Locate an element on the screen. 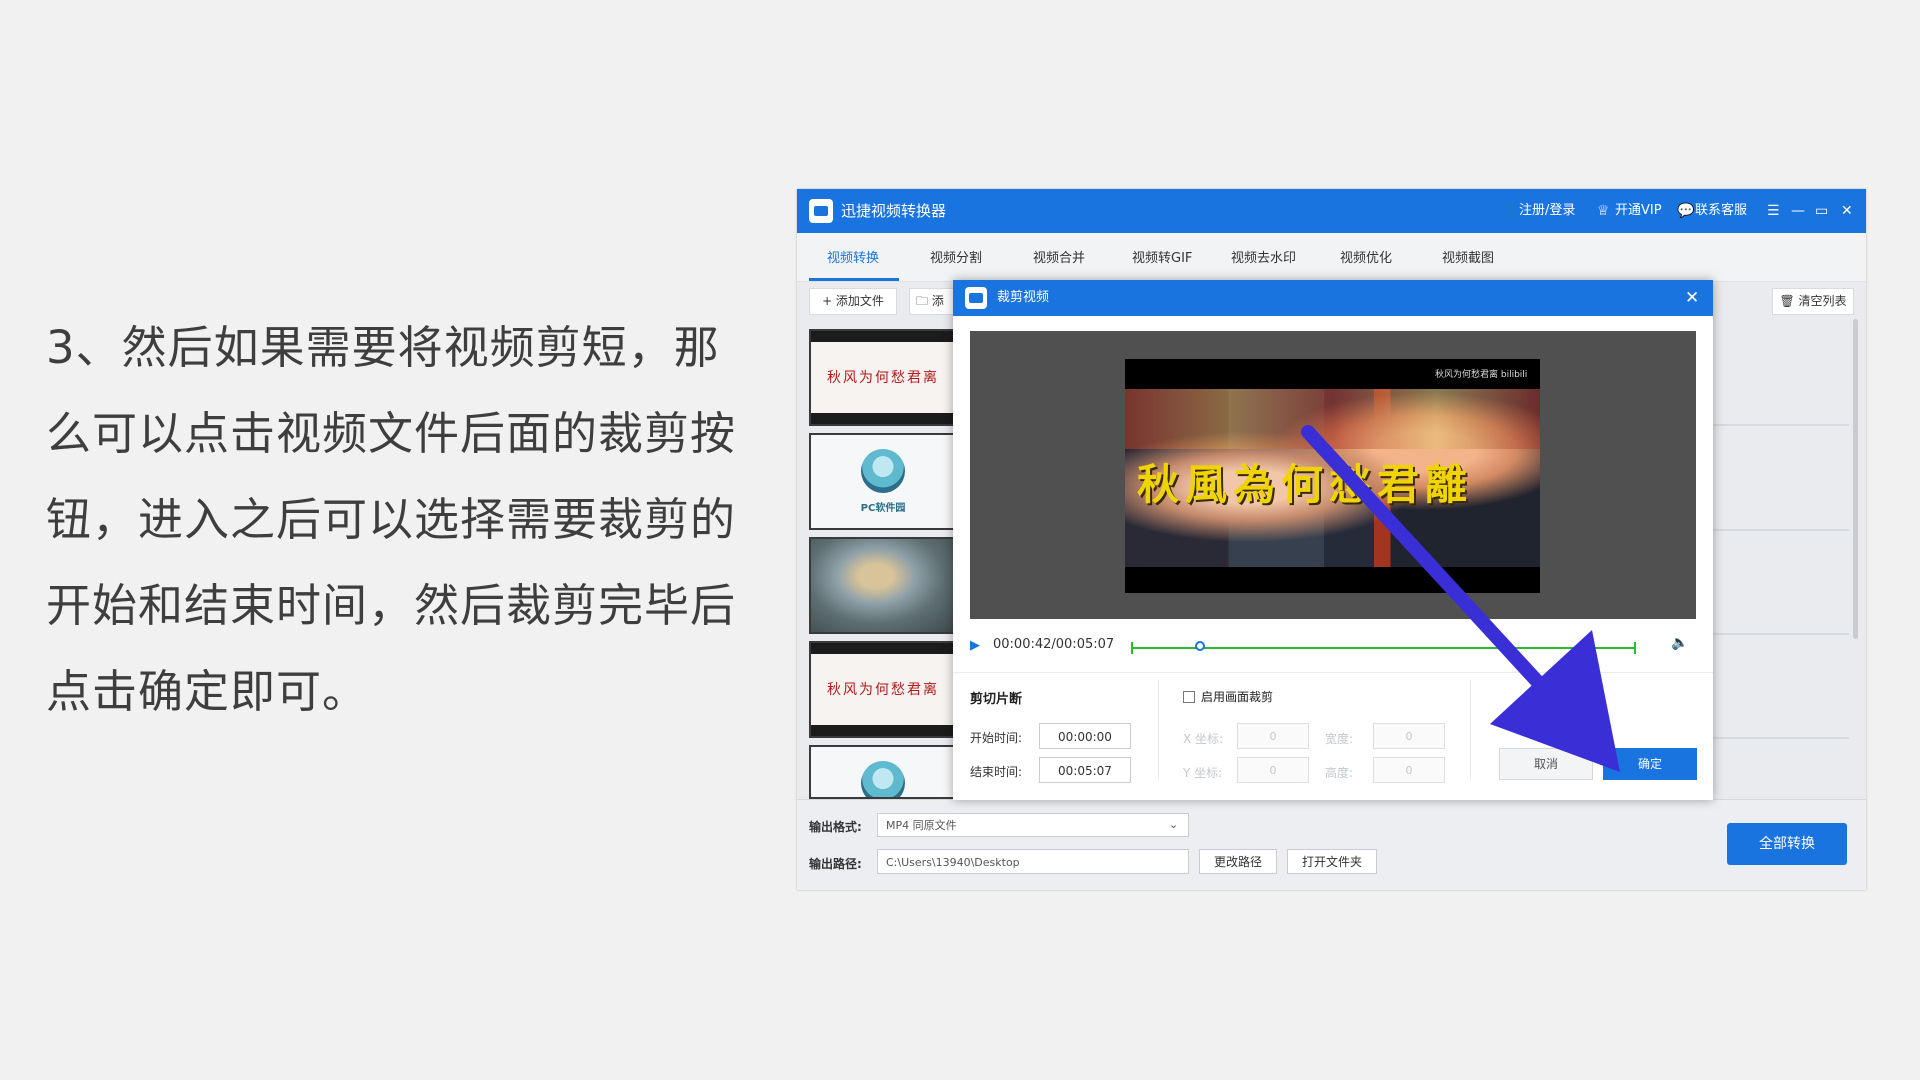 Image resolution: width=1920 pixels, height=1080 pixels. y-coord-input: 0 is located at coordinates (1273, 770).